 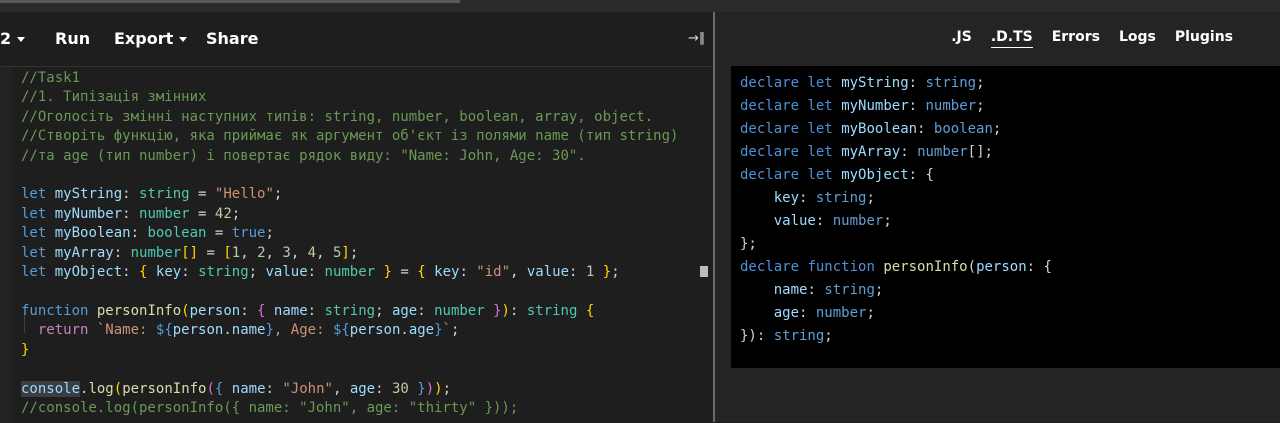 I want to click on tab-plugins: Plugins, so click(x=1204, y=38).